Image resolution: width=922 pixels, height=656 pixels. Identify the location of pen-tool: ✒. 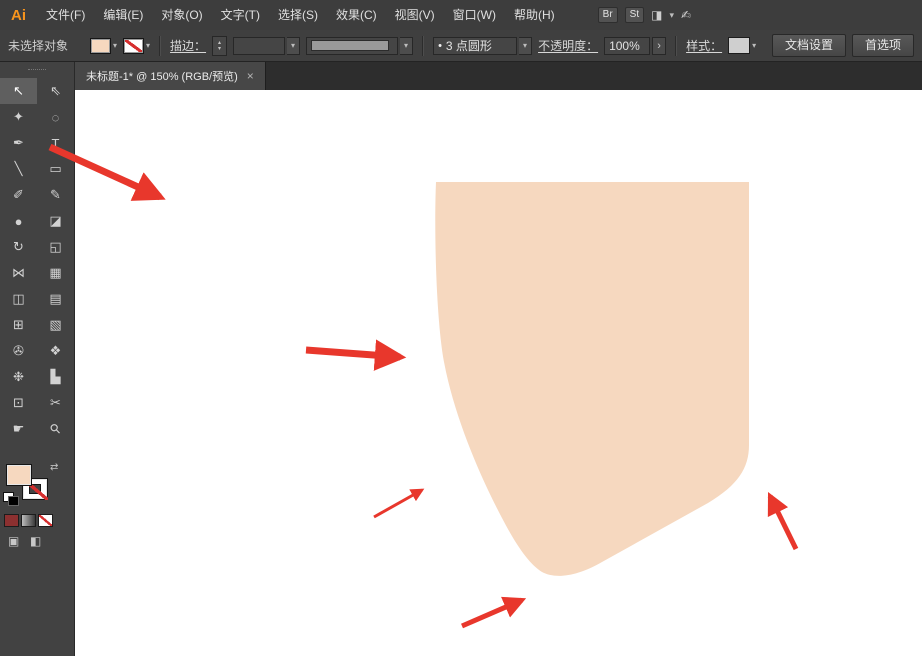
(18, 143).